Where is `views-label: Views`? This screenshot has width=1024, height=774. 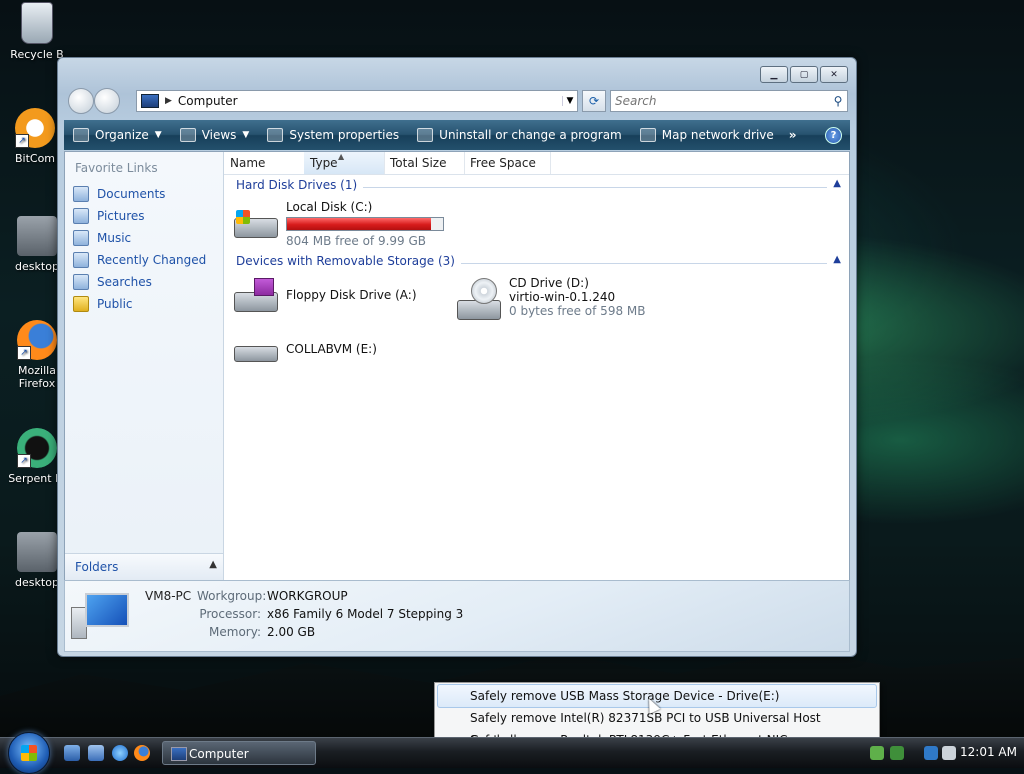
views-label: Views is located at coordinates (219, 135).